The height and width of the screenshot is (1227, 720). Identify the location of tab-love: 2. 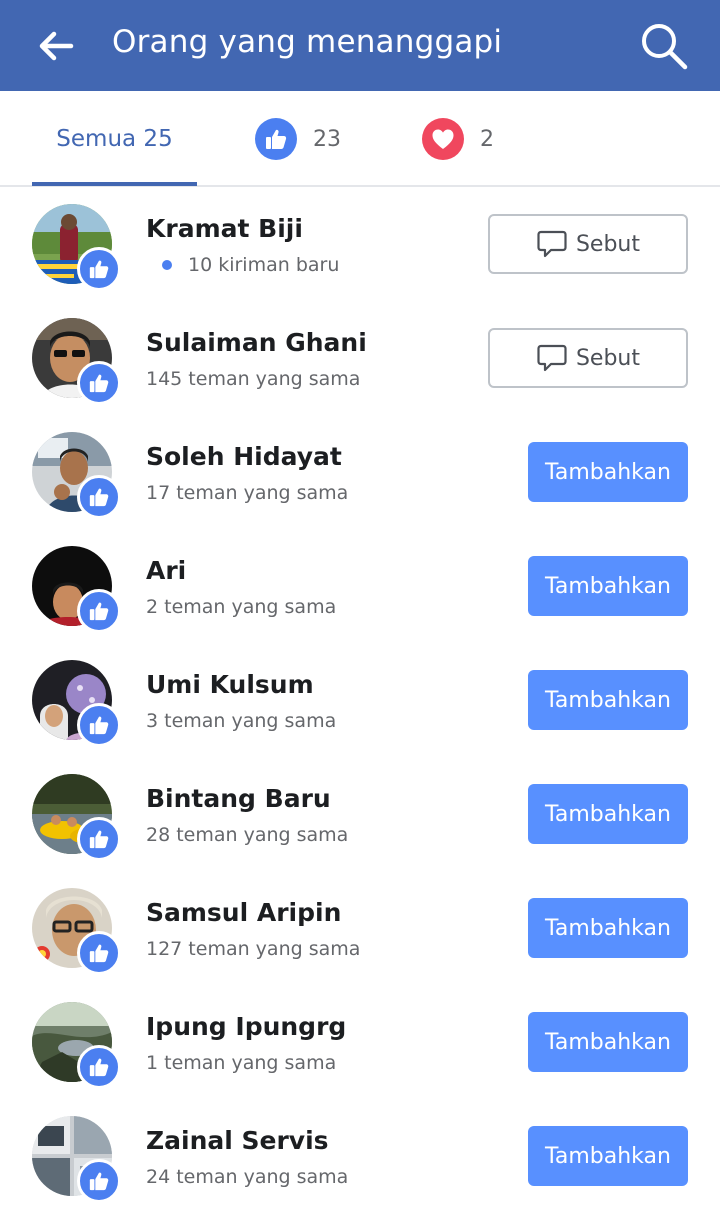
(477, 139).